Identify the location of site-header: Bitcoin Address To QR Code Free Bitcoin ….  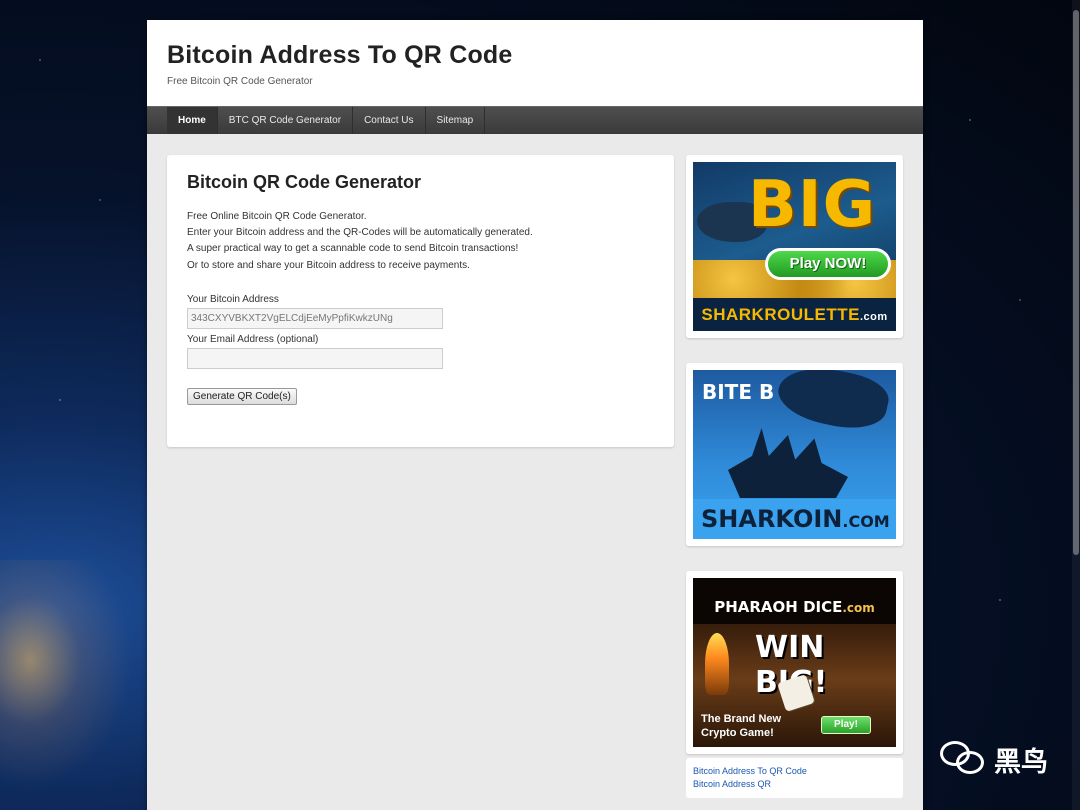
(535, 63).